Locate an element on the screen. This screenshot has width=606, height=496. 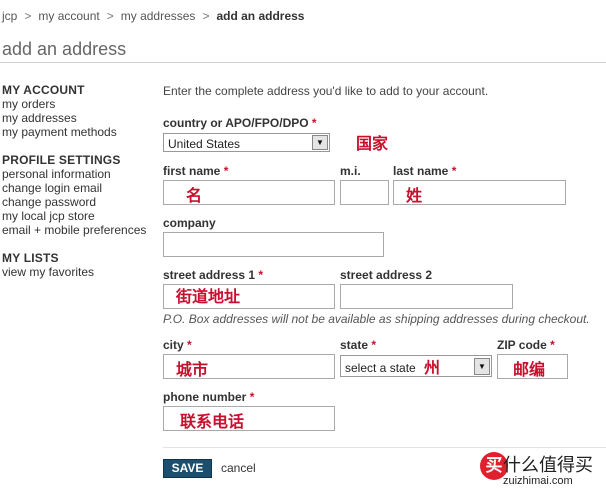
watermark-name: 什么值得买 is located at coordinates (548, 465).